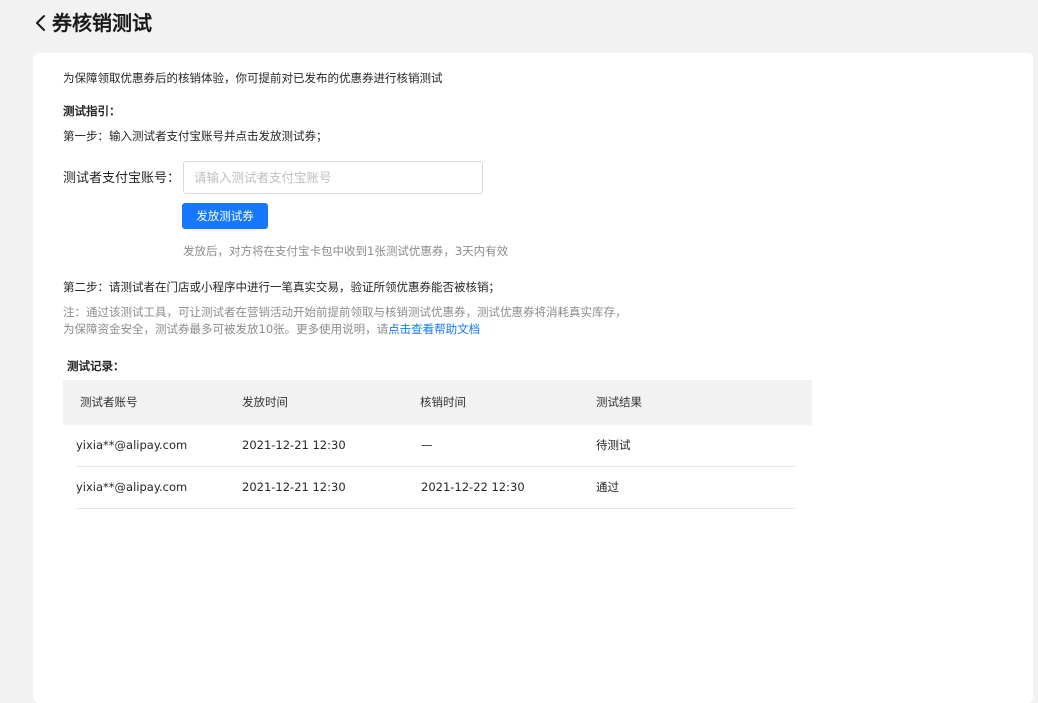  What do you see at coordinates (253, 78) in the screenshot?
I see `intro-text: 为保障领取优惠券后的核销体验，你可提前对已发布的优惠券进行核销测试` at bounding box center [253, 78].